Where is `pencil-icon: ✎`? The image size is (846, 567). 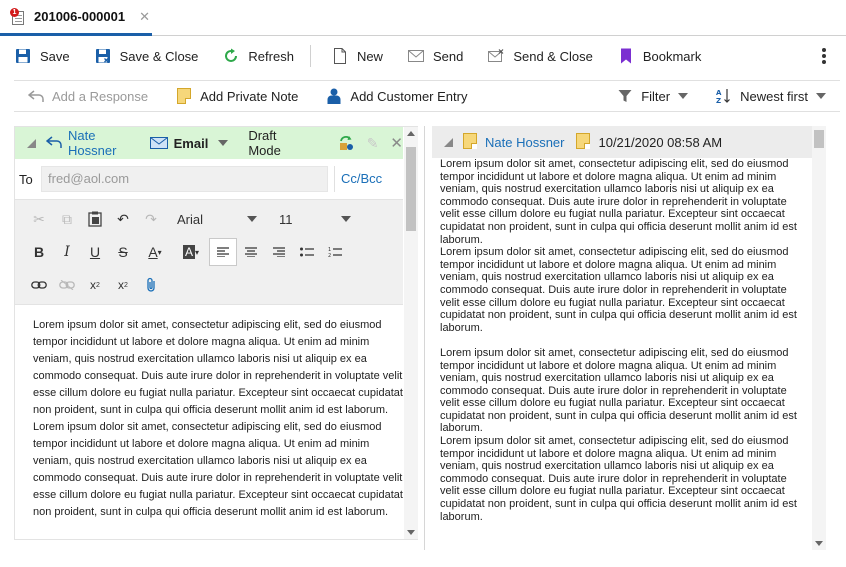
pencil-icon: ✎ is located at coordinates (373, 143).